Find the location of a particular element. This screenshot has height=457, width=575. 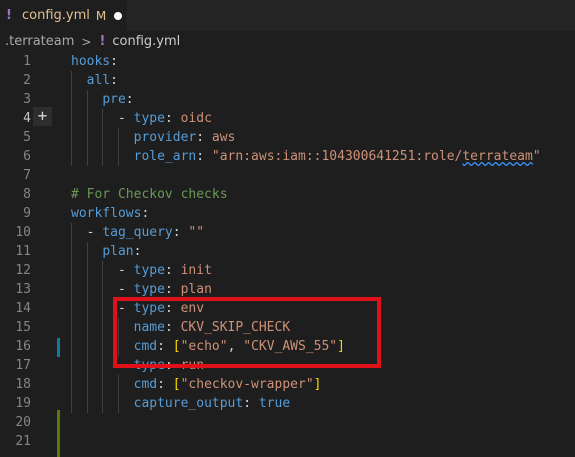

tab-bar: ! config.yml M is located at coordinates (287, 15).